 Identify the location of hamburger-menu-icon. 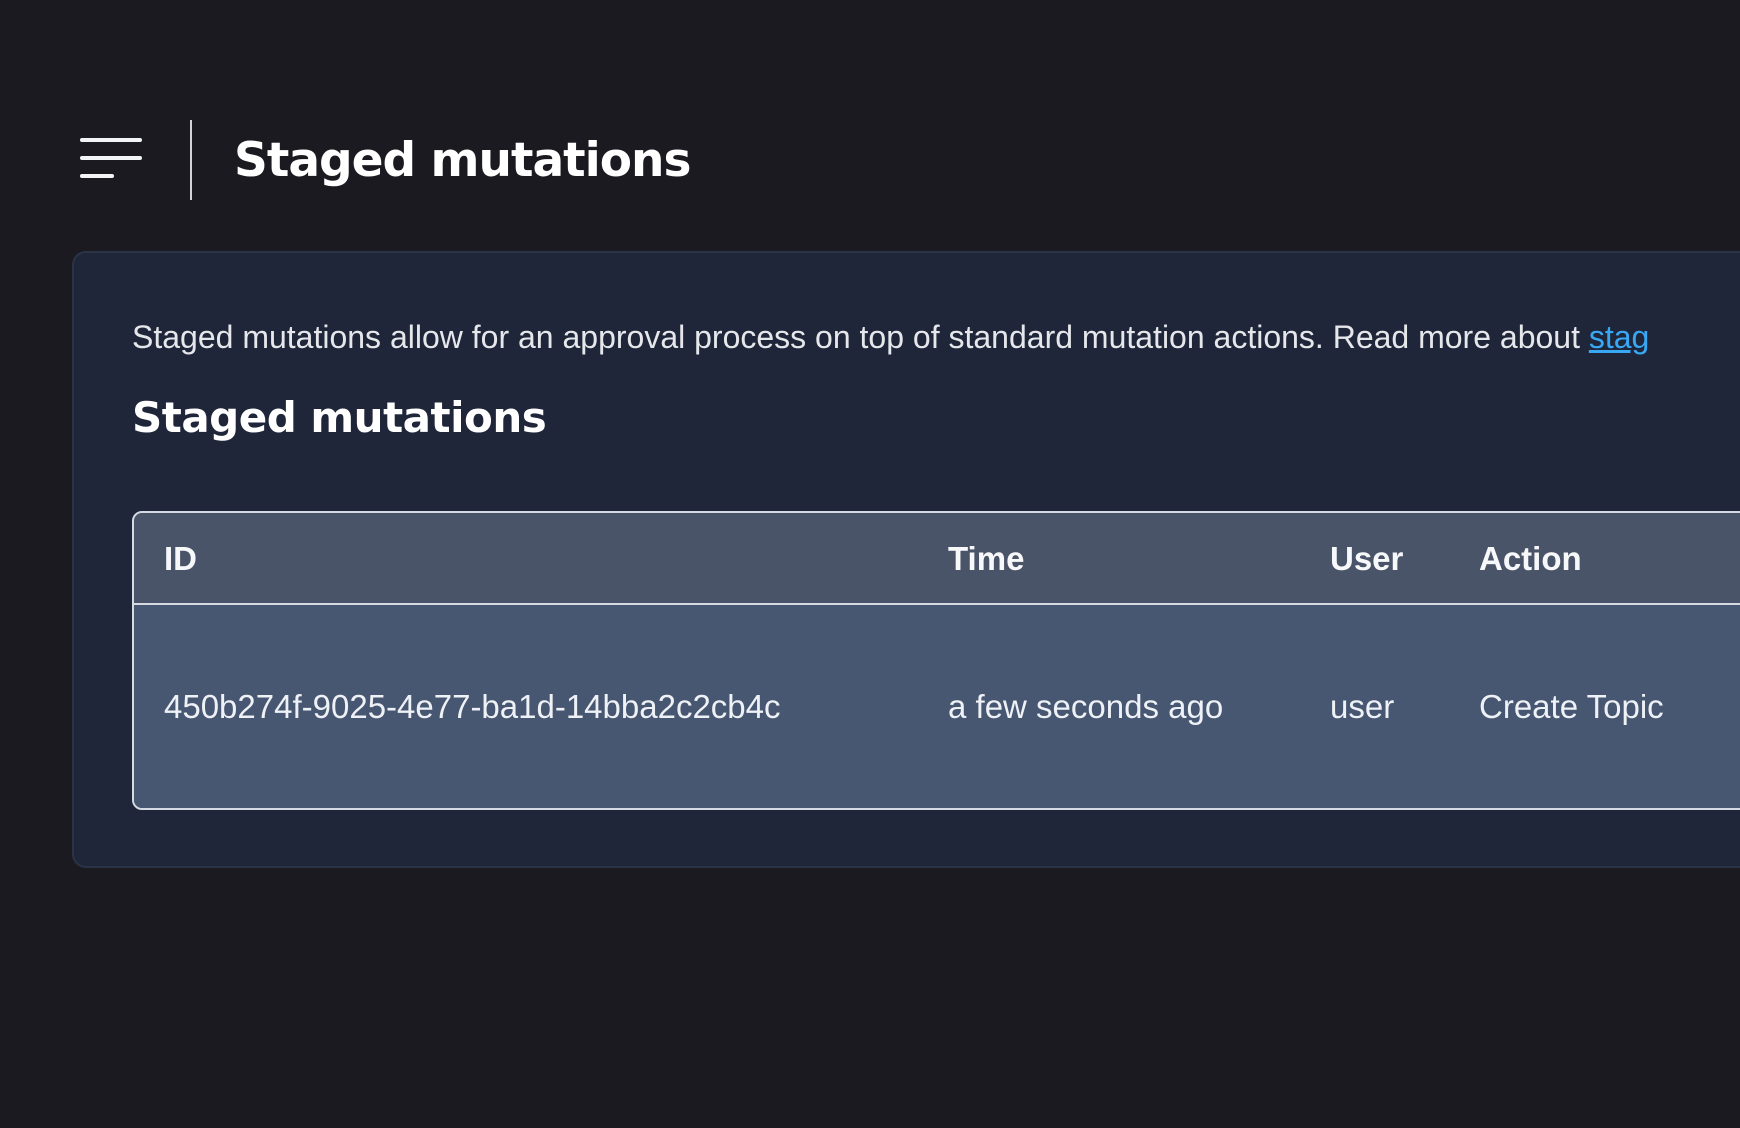
(111, 160).